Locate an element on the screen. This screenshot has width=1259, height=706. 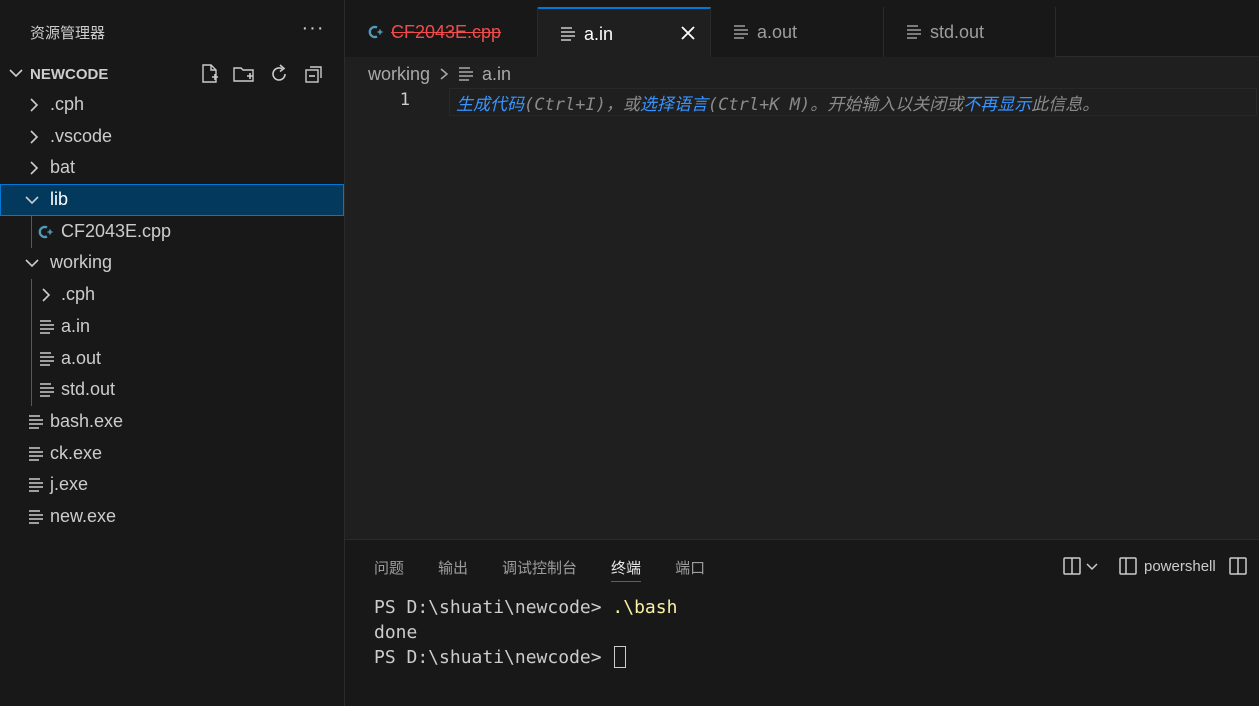
terminal-line: PS D:\shuati\newcode> is located at coordinates (525, 657).